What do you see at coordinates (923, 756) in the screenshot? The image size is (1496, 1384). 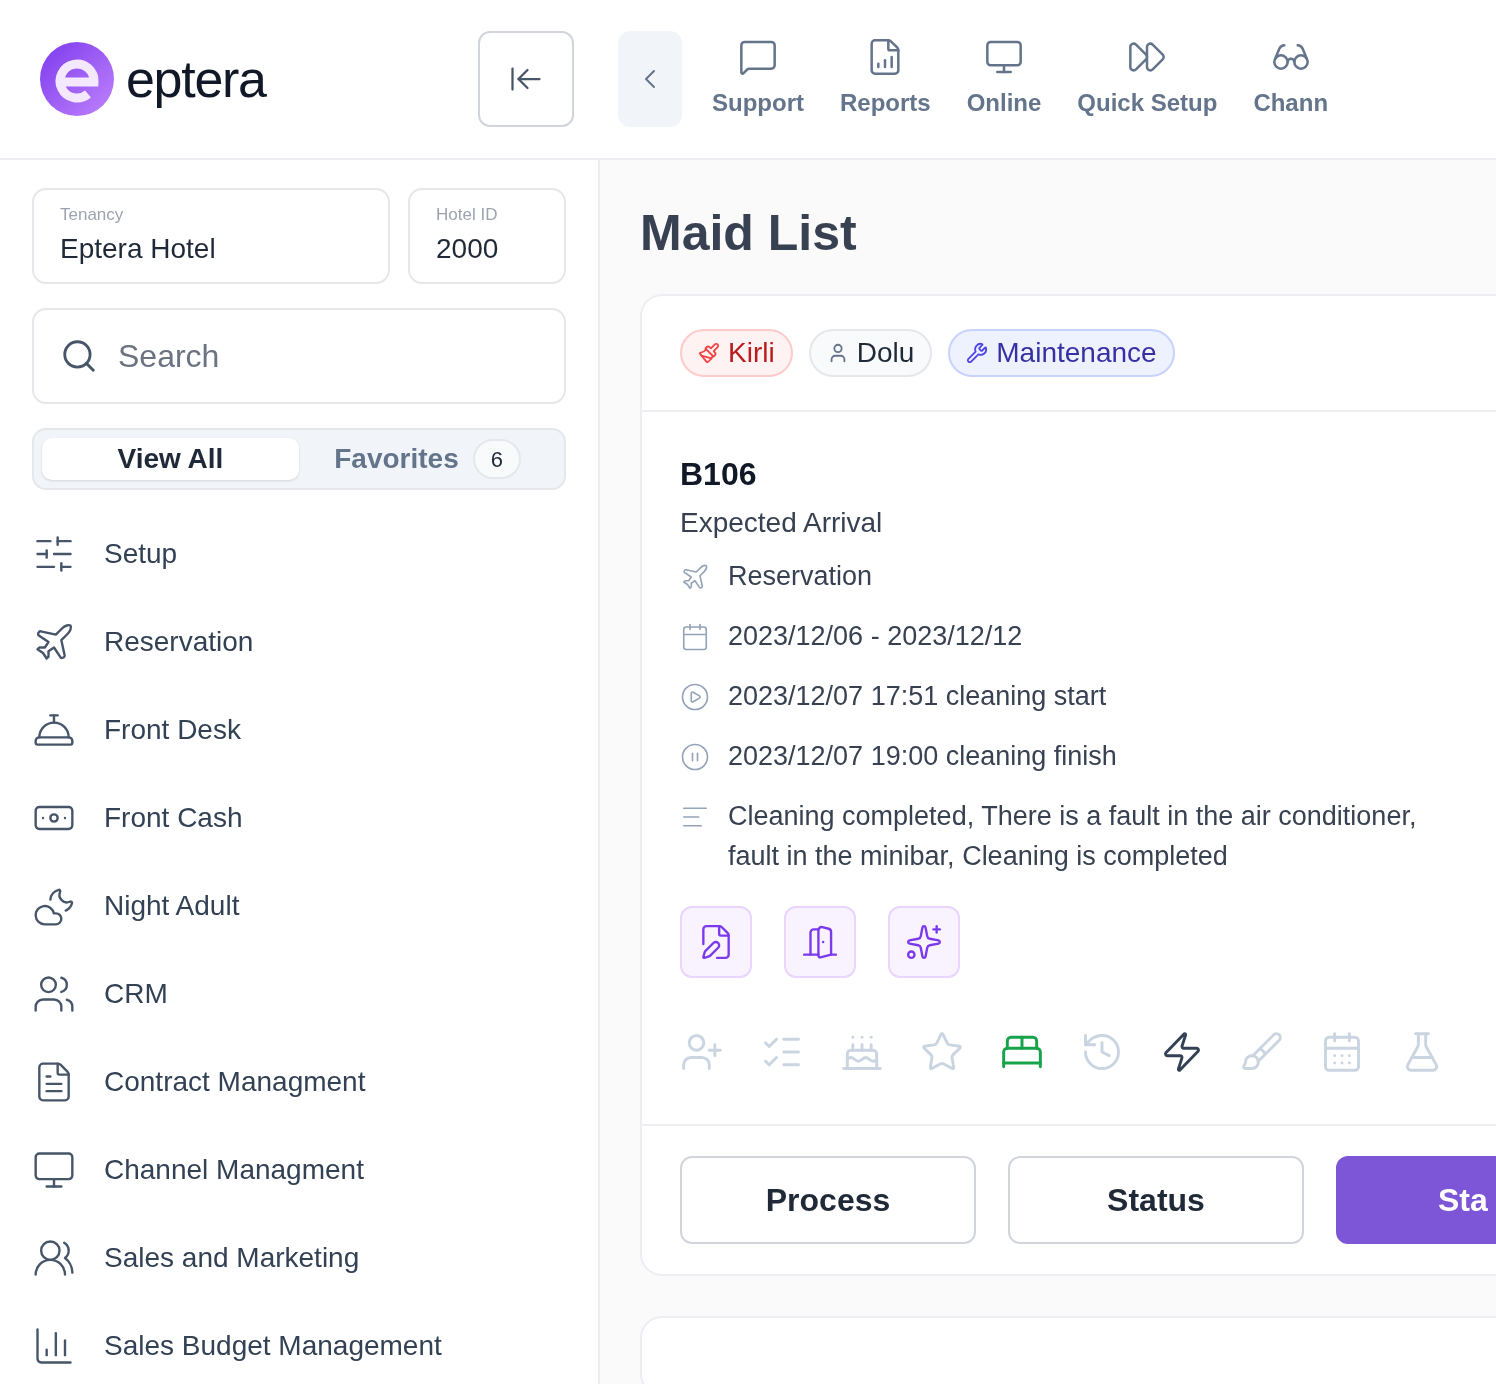 I see `detail-text: 2023/12/07 19:00 cleaning finish` at bounding box center [923, 756].